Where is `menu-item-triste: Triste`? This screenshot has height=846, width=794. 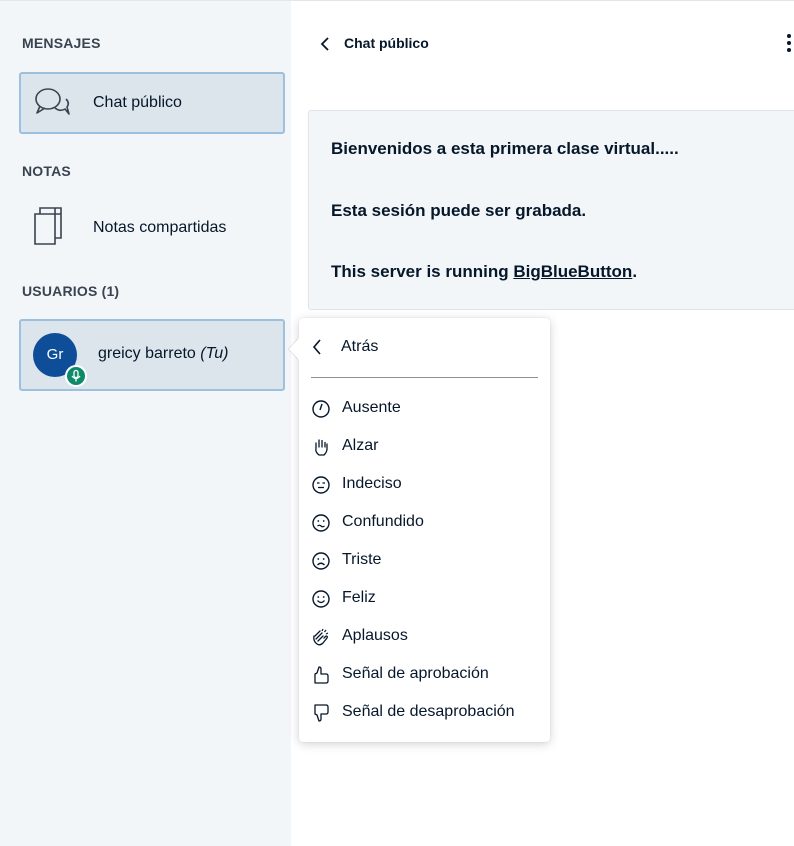
menu-item-triste: Triste is located at coordinates (428, 560).